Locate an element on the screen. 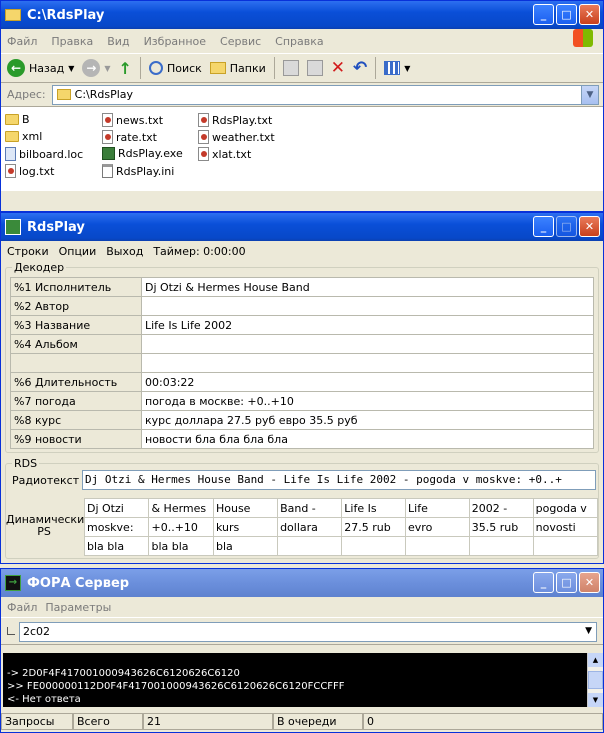 The width and height of the screenshot is (604, 733). row-value: курс доллара 27.5 руб евро 35.5 руб is located at coordinates (367, 420).